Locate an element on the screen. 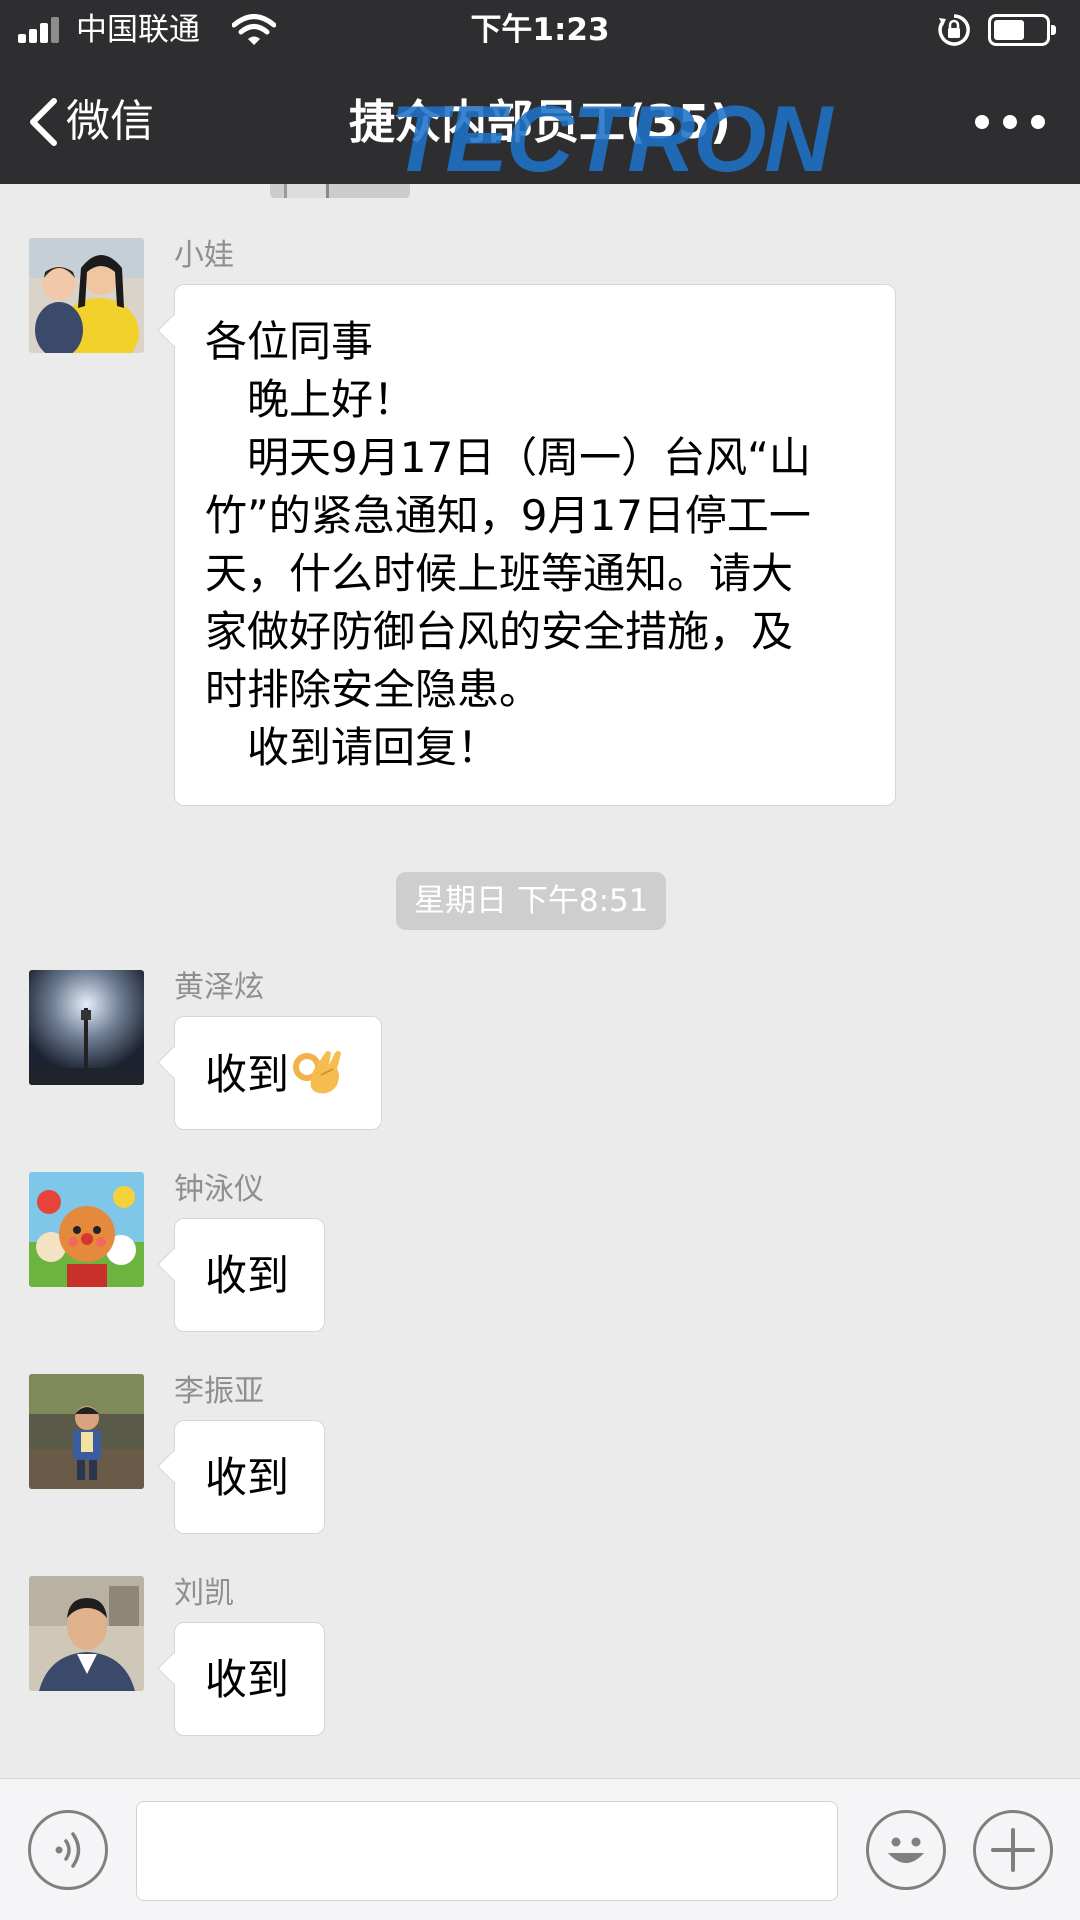 The height and width of the screenshot is (1920, 1080). emoji-button is located at coordinates (906, 1850).